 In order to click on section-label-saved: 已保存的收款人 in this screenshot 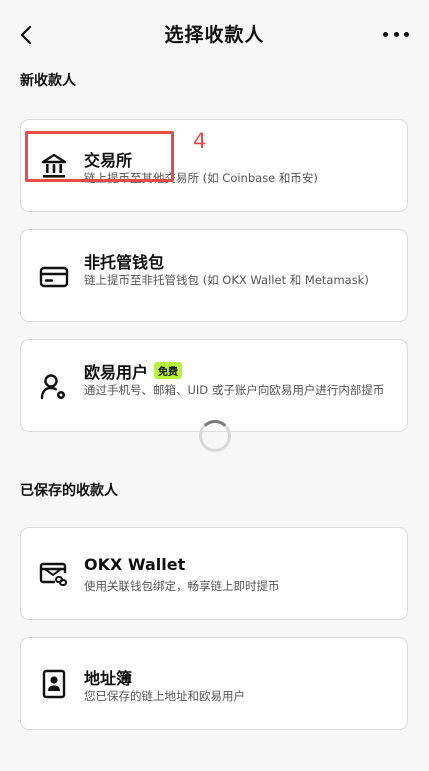, I will do `click(69, 491)`.